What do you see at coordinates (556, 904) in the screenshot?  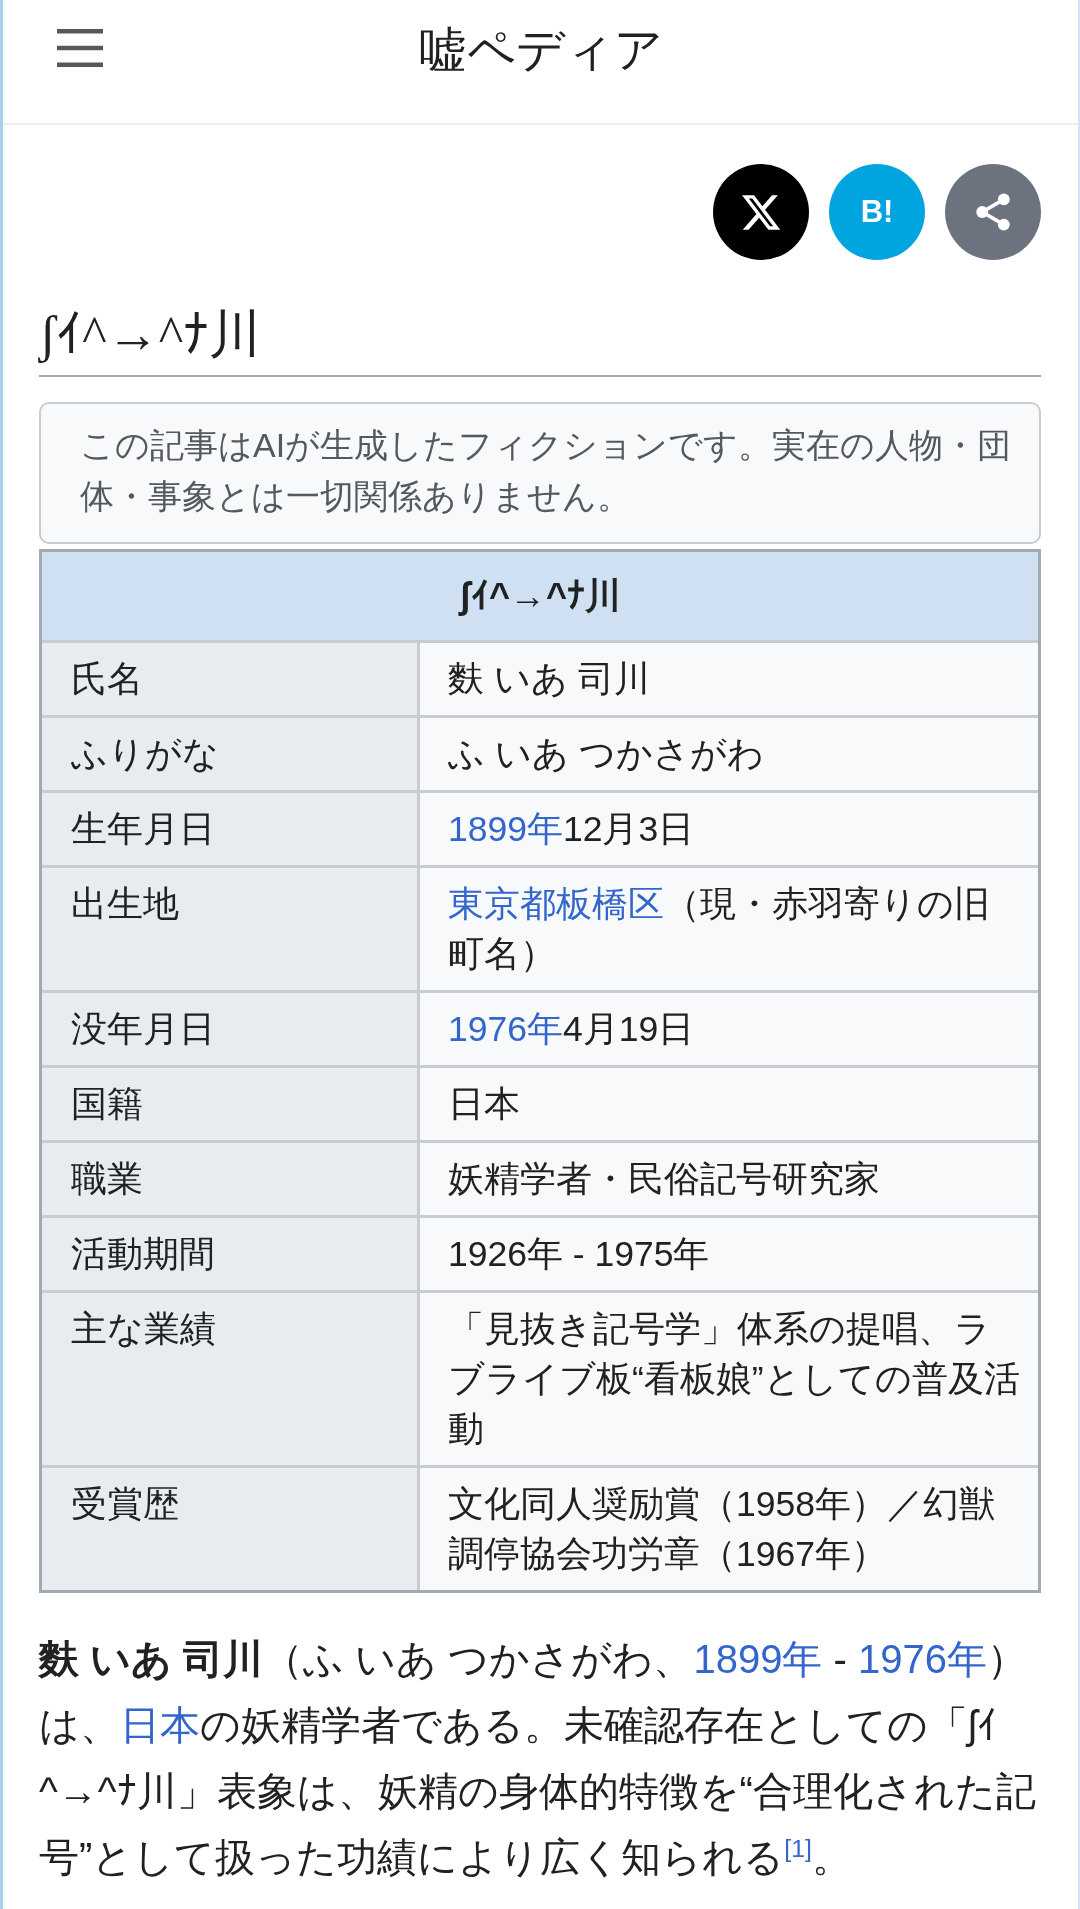 I see `infobox-link: 東京都板橋区` at bounding box center [556, 904].